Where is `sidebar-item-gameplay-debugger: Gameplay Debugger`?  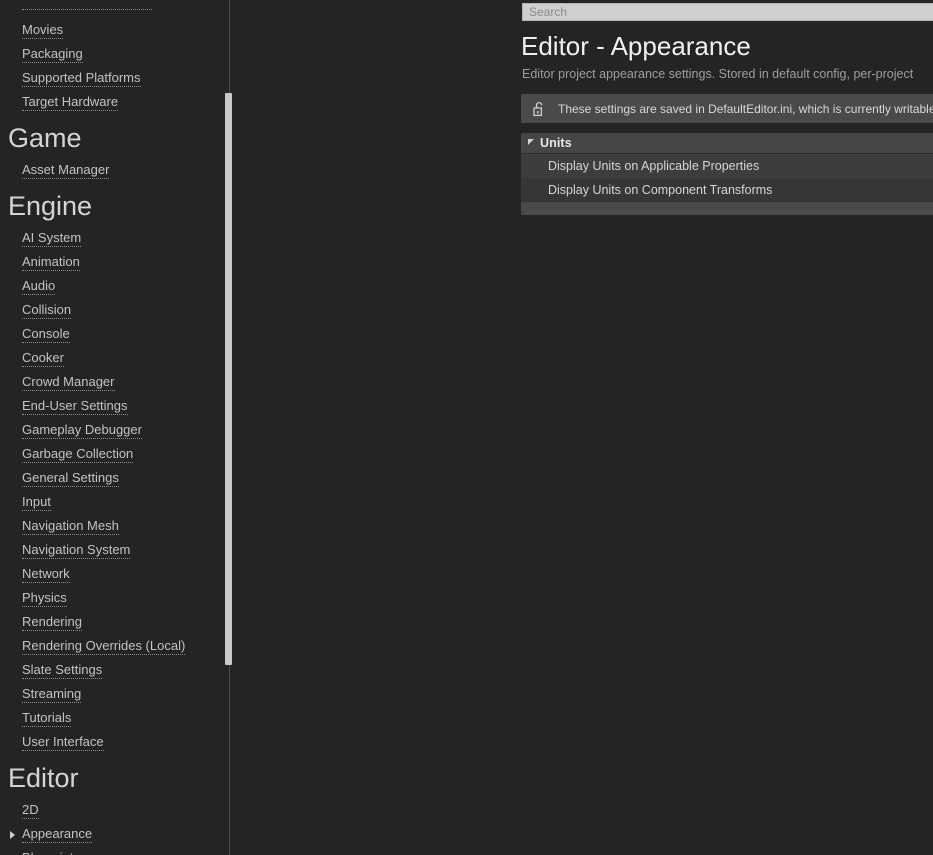
sidebar-item-gameplay-debugger: Gameplay Debugger is located at coordinates (116, 430).